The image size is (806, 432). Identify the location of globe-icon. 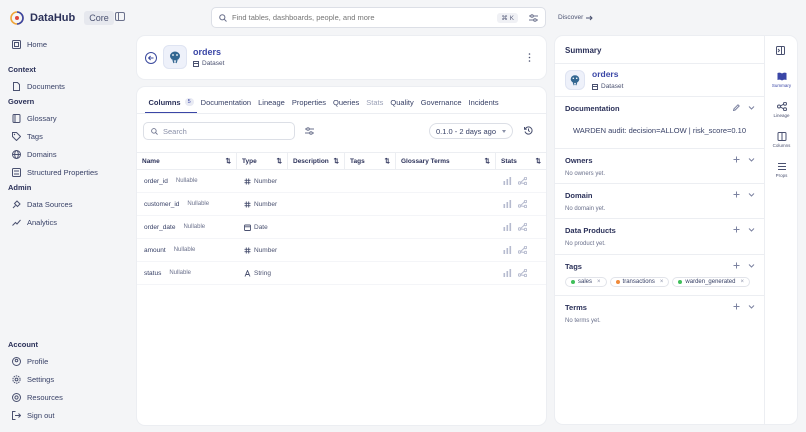
(16, 154).